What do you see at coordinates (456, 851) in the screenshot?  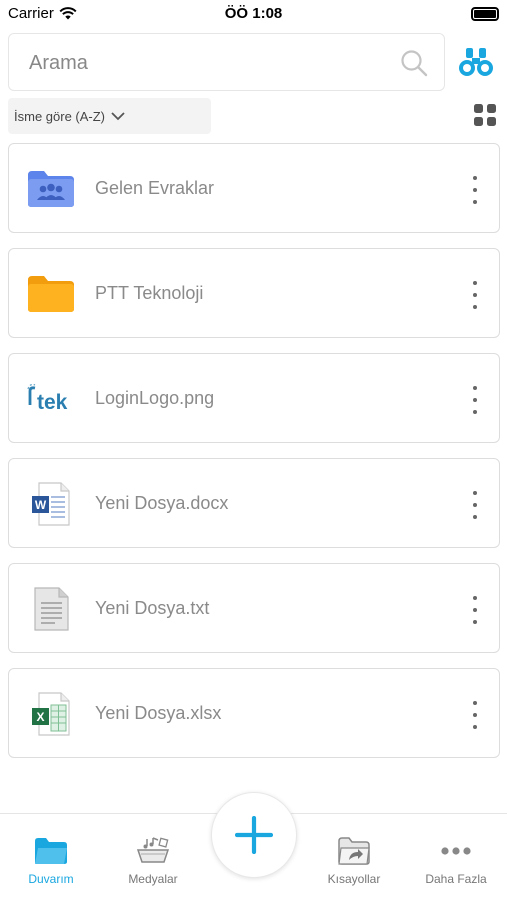 I see `more-horizontal-icon` at bounding box center [456, 851].